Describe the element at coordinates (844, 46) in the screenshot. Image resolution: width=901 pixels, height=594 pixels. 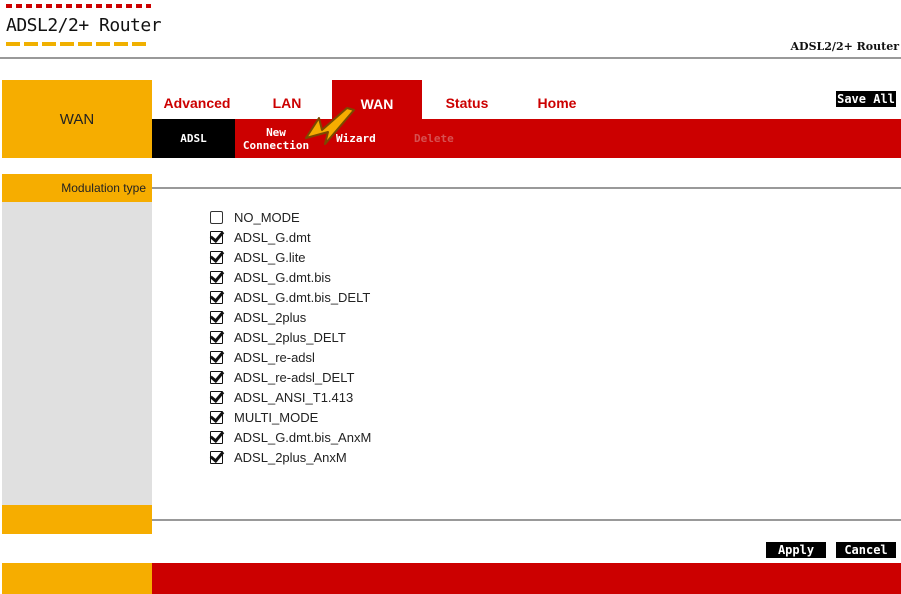
I see `model-label: ADSL2/2+ Router` at that location.